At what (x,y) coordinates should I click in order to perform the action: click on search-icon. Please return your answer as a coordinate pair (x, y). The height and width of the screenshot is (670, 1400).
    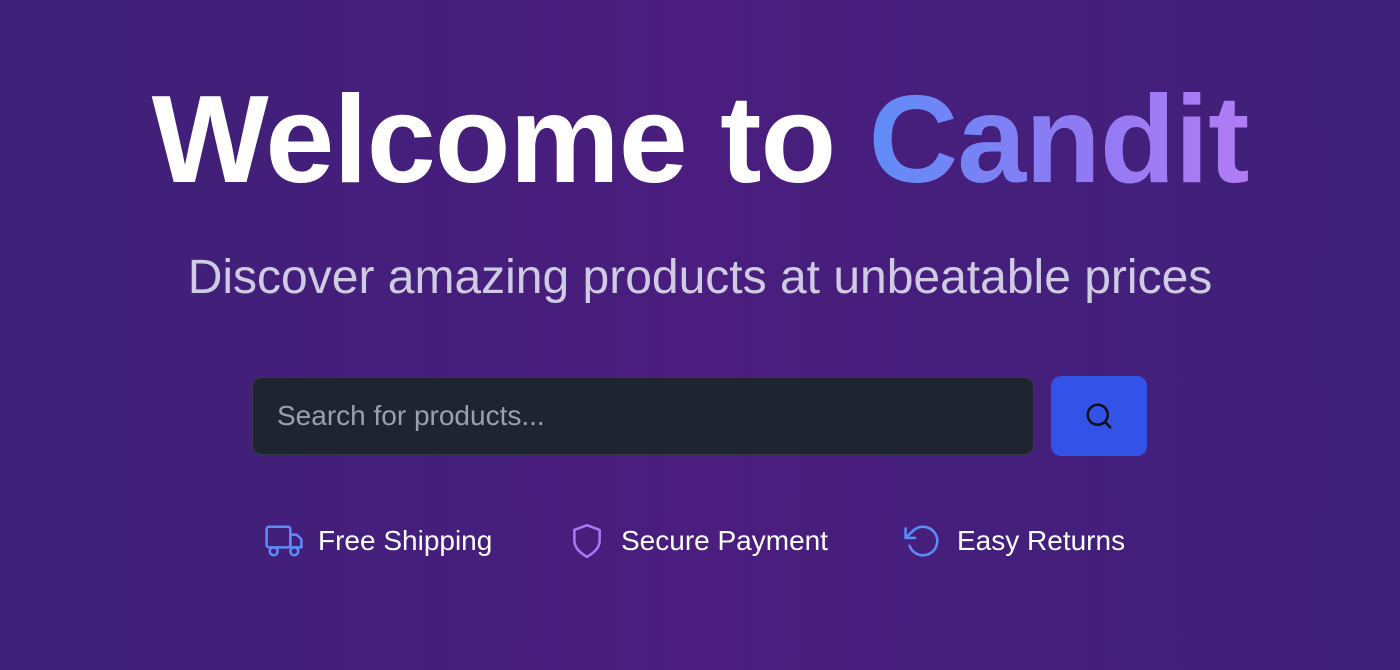
    Looking at the image, I should click on (1099, 416).